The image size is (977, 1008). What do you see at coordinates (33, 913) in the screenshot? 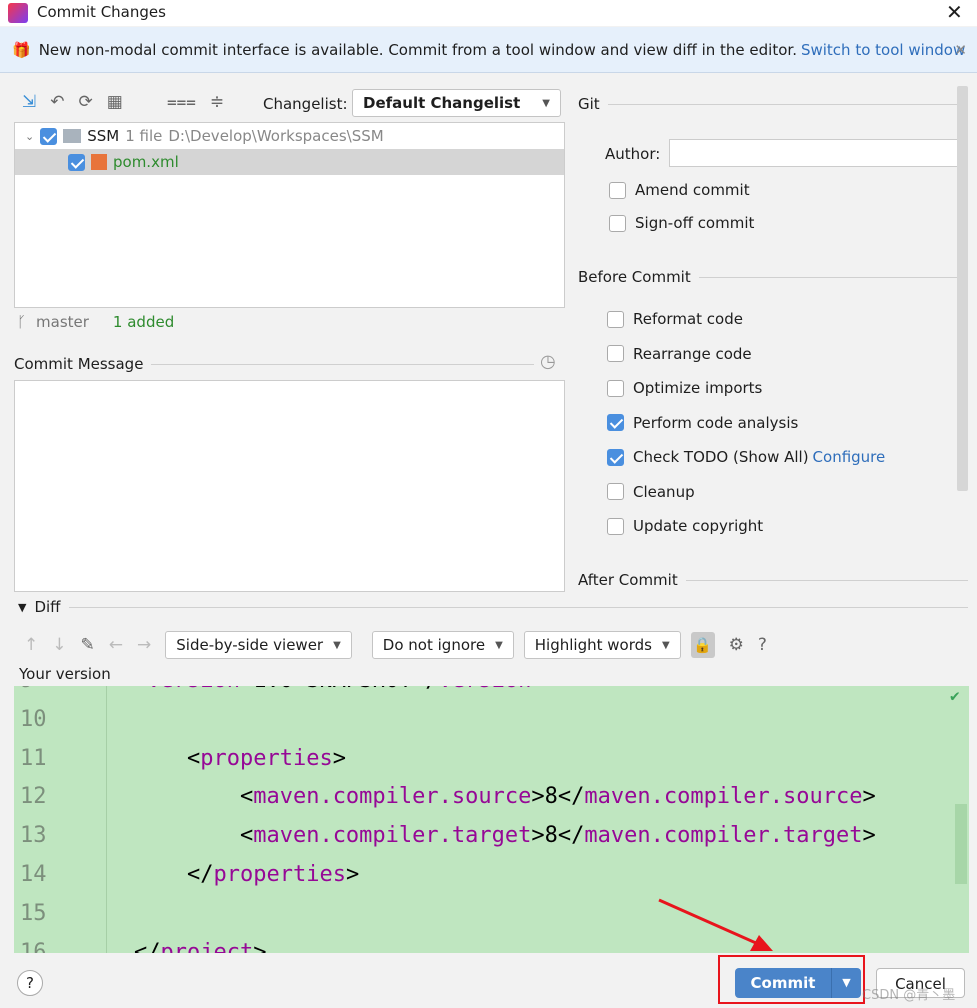
I see `line-number: 15` at bounding box center [33, 913].